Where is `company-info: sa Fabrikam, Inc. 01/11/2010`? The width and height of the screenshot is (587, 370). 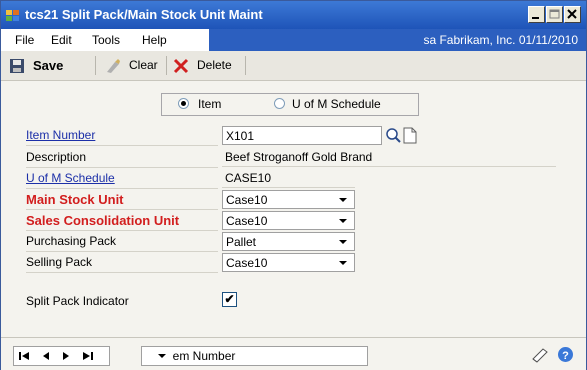
company-info: sa Fabrikam, Inc. 01/11/2010 is located at coordinates (500, 40).